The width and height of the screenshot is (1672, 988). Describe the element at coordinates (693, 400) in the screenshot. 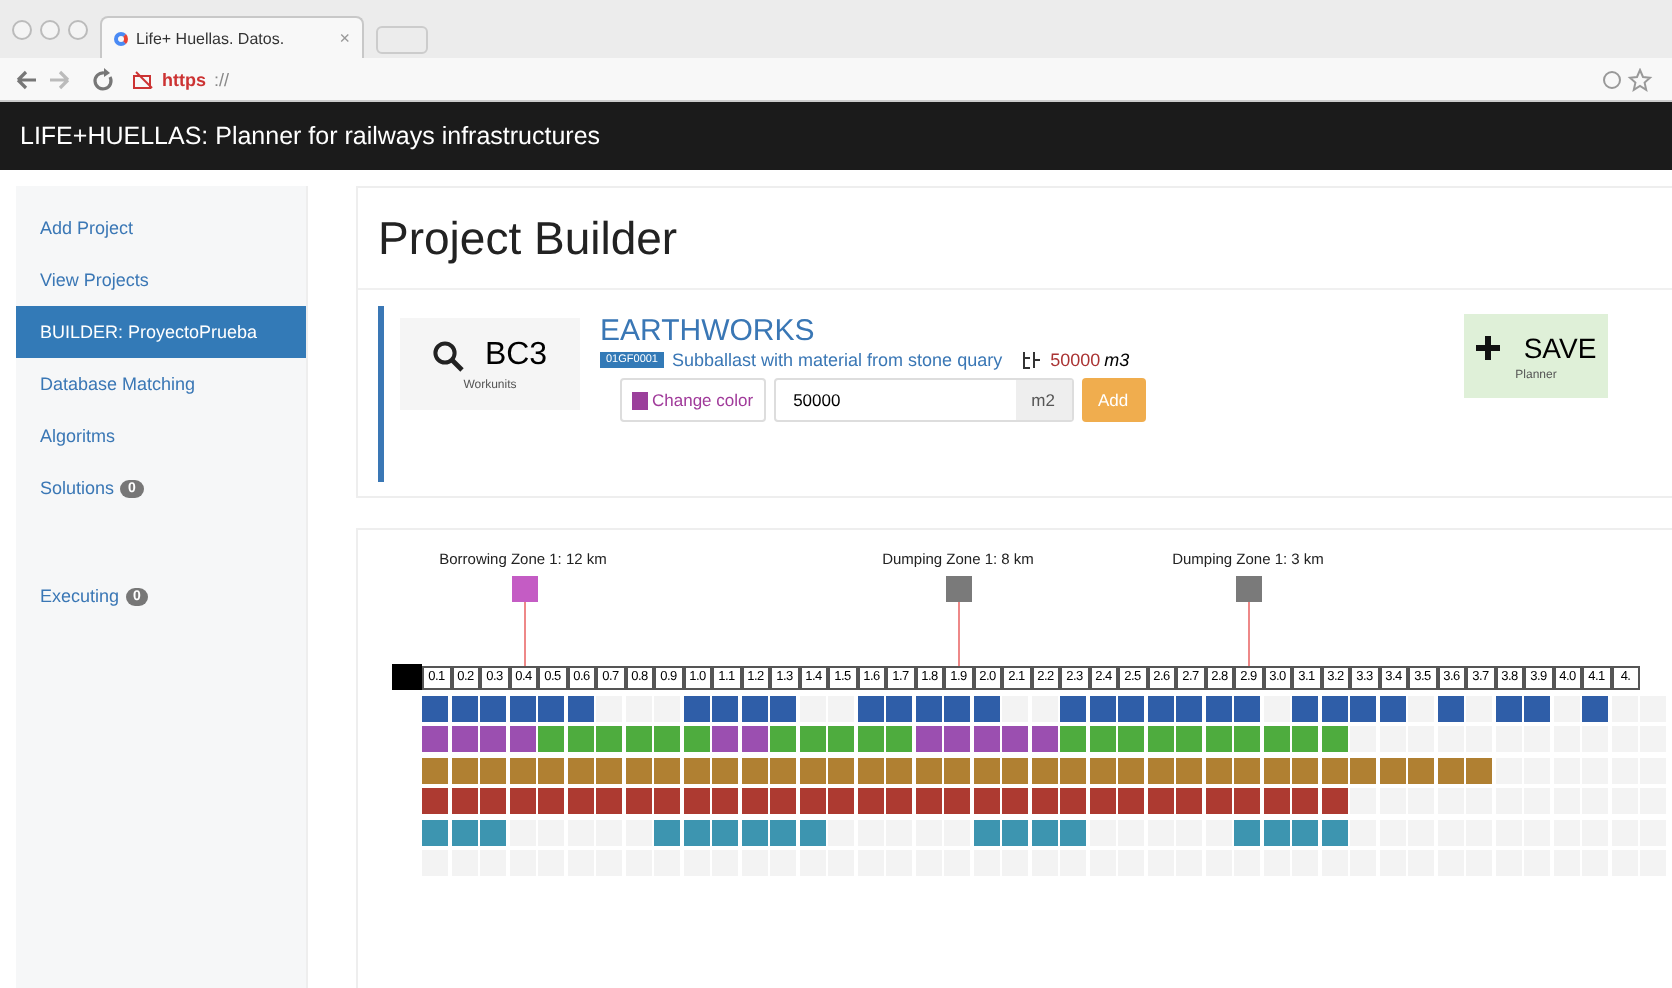

I see `change-color-button: Change color` at that location.